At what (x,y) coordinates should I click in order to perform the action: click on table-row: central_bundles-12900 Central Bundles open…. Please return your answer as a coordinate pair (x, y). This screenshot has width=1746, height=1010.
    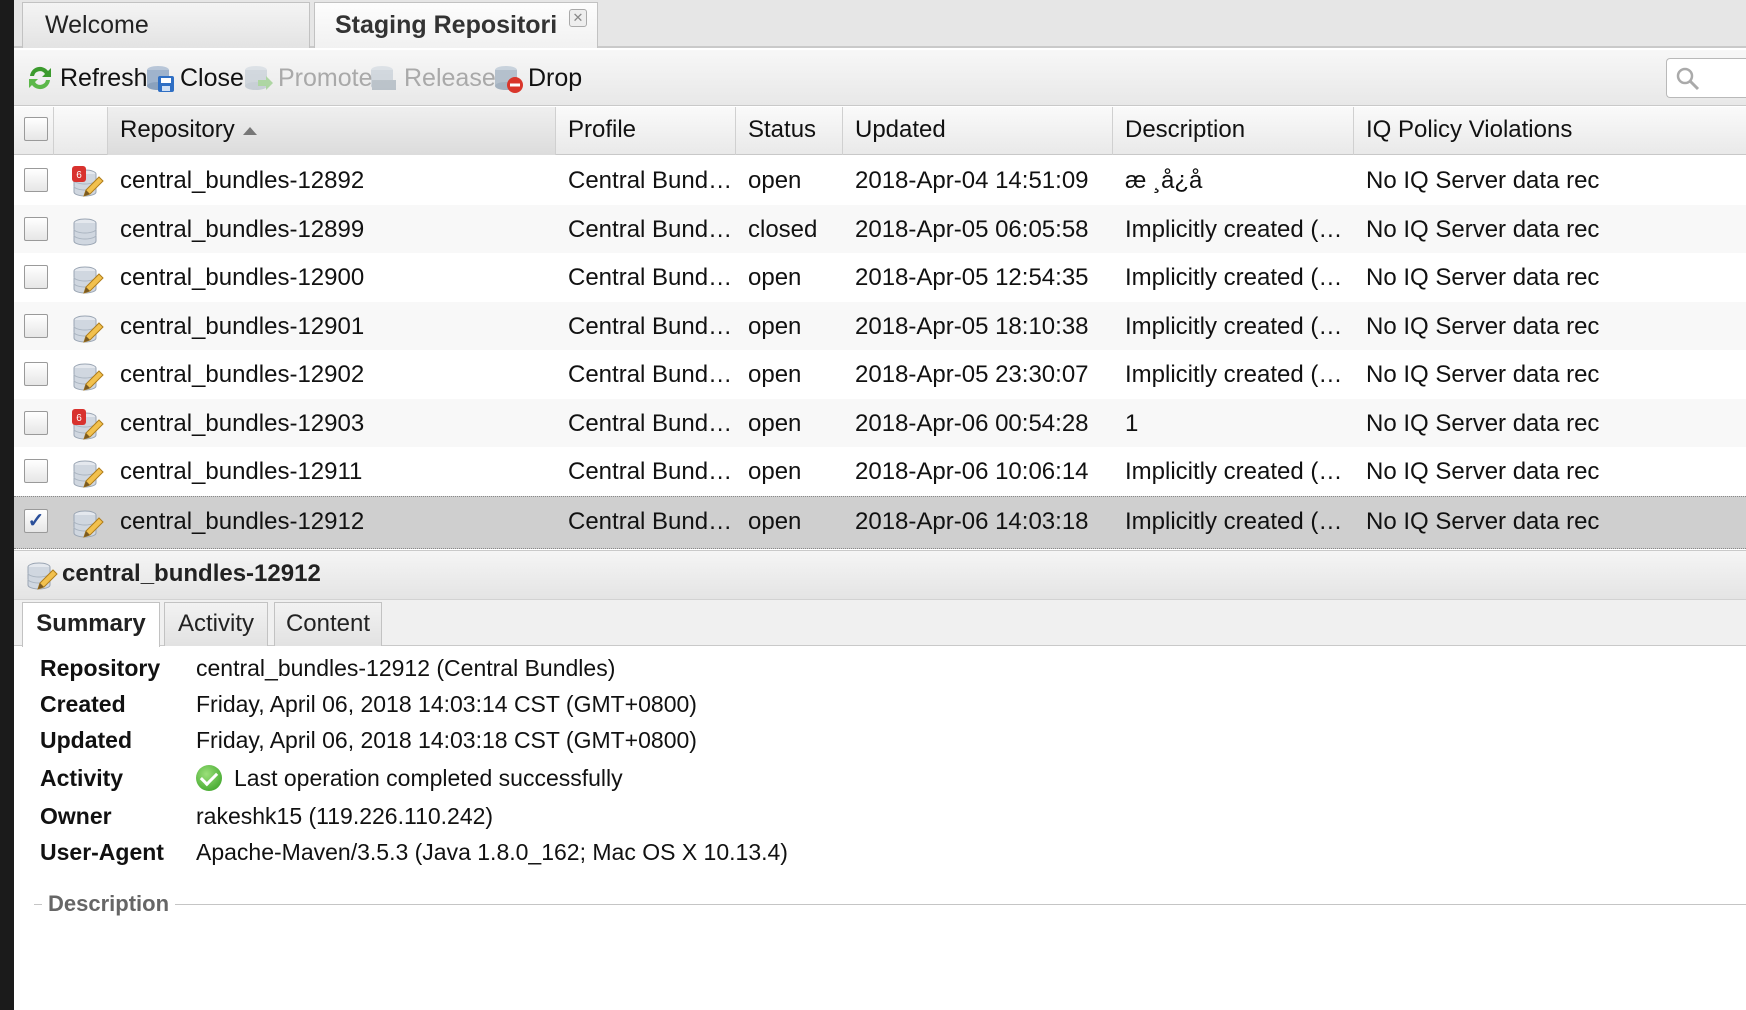
    Looking at the image, I should click on (880, 279).